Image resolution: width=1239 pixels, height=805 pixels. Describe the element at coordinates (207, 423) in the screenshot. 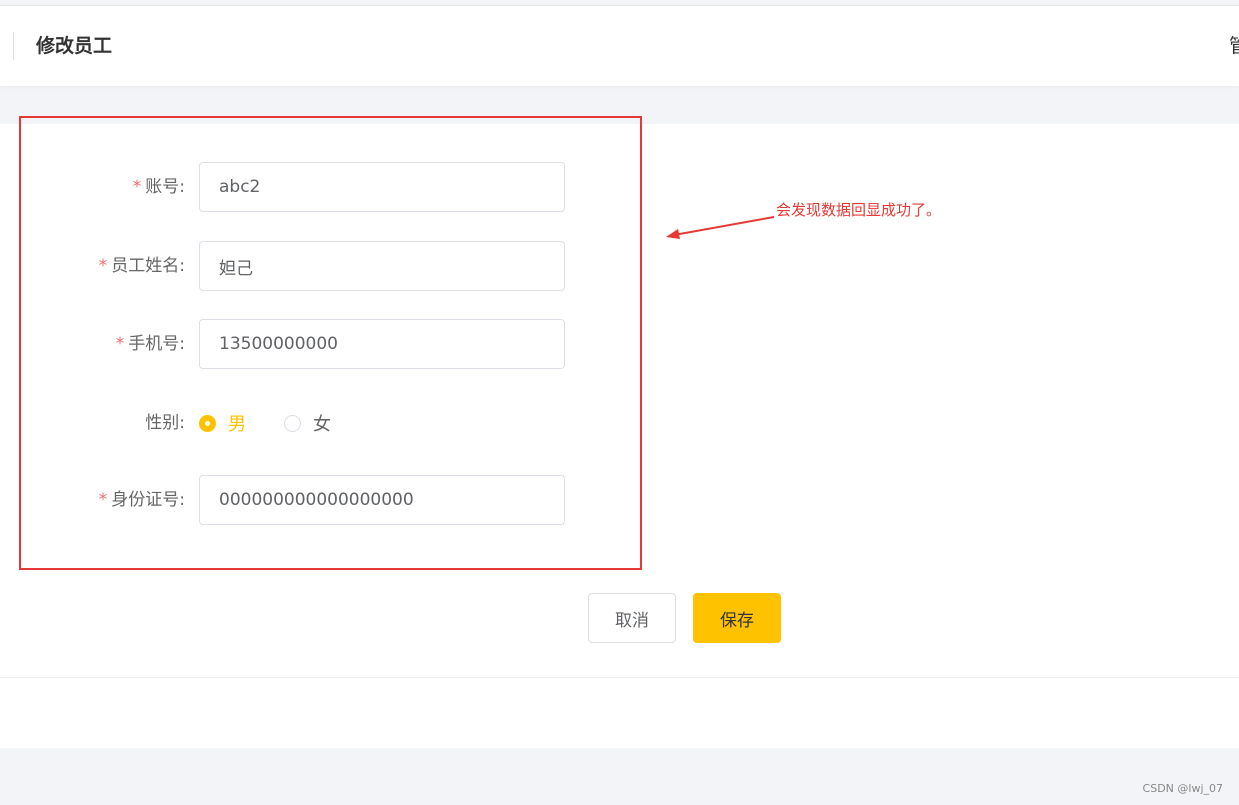

I see `radio-checked-icon` at that location.